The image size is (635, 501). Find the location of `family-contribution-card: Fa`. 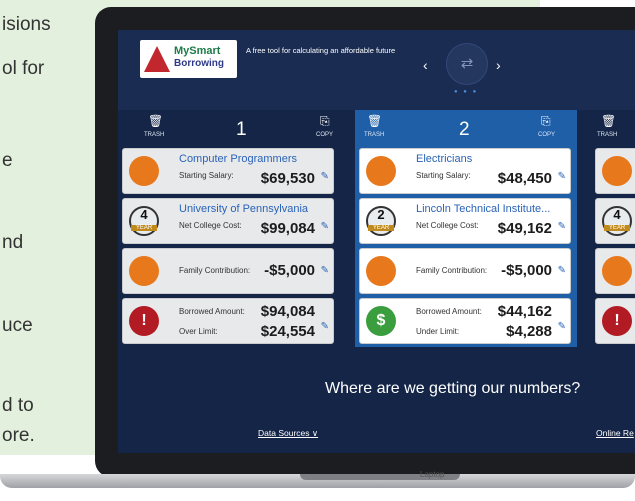

family-contribution-card: Fa is located at coordinates (615, 271).